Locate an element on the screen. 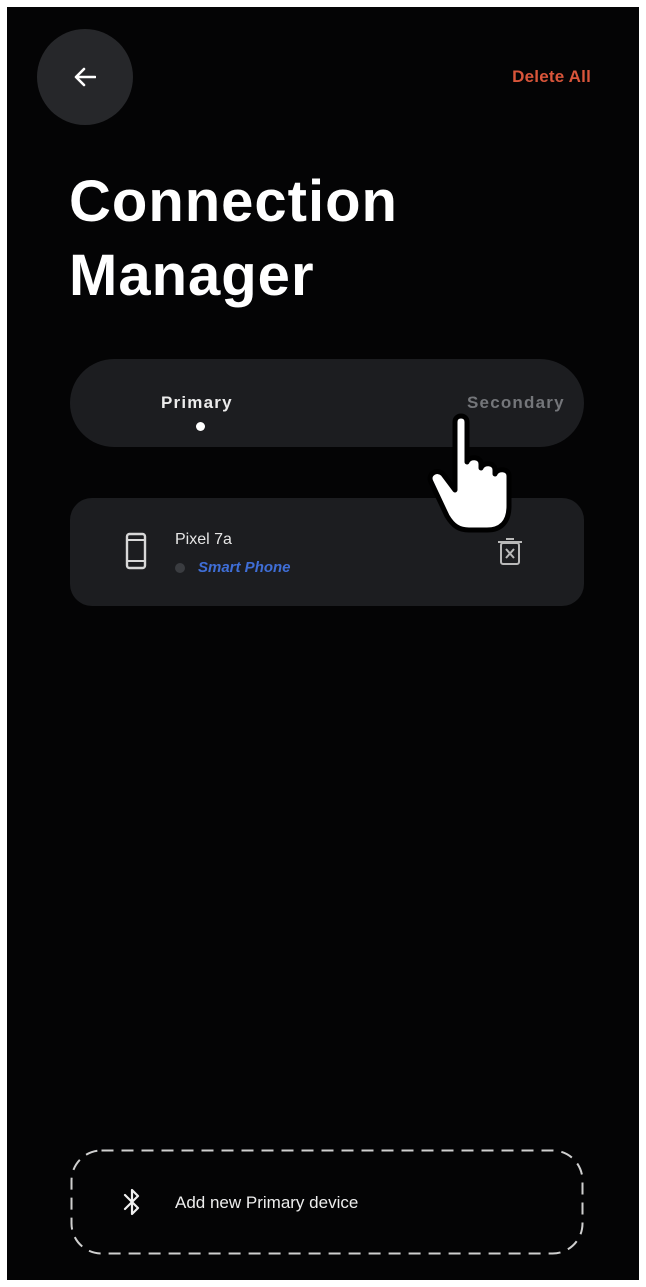 This screenshot has width=646, height=1287. back-button is located at coordinates (85, 77).